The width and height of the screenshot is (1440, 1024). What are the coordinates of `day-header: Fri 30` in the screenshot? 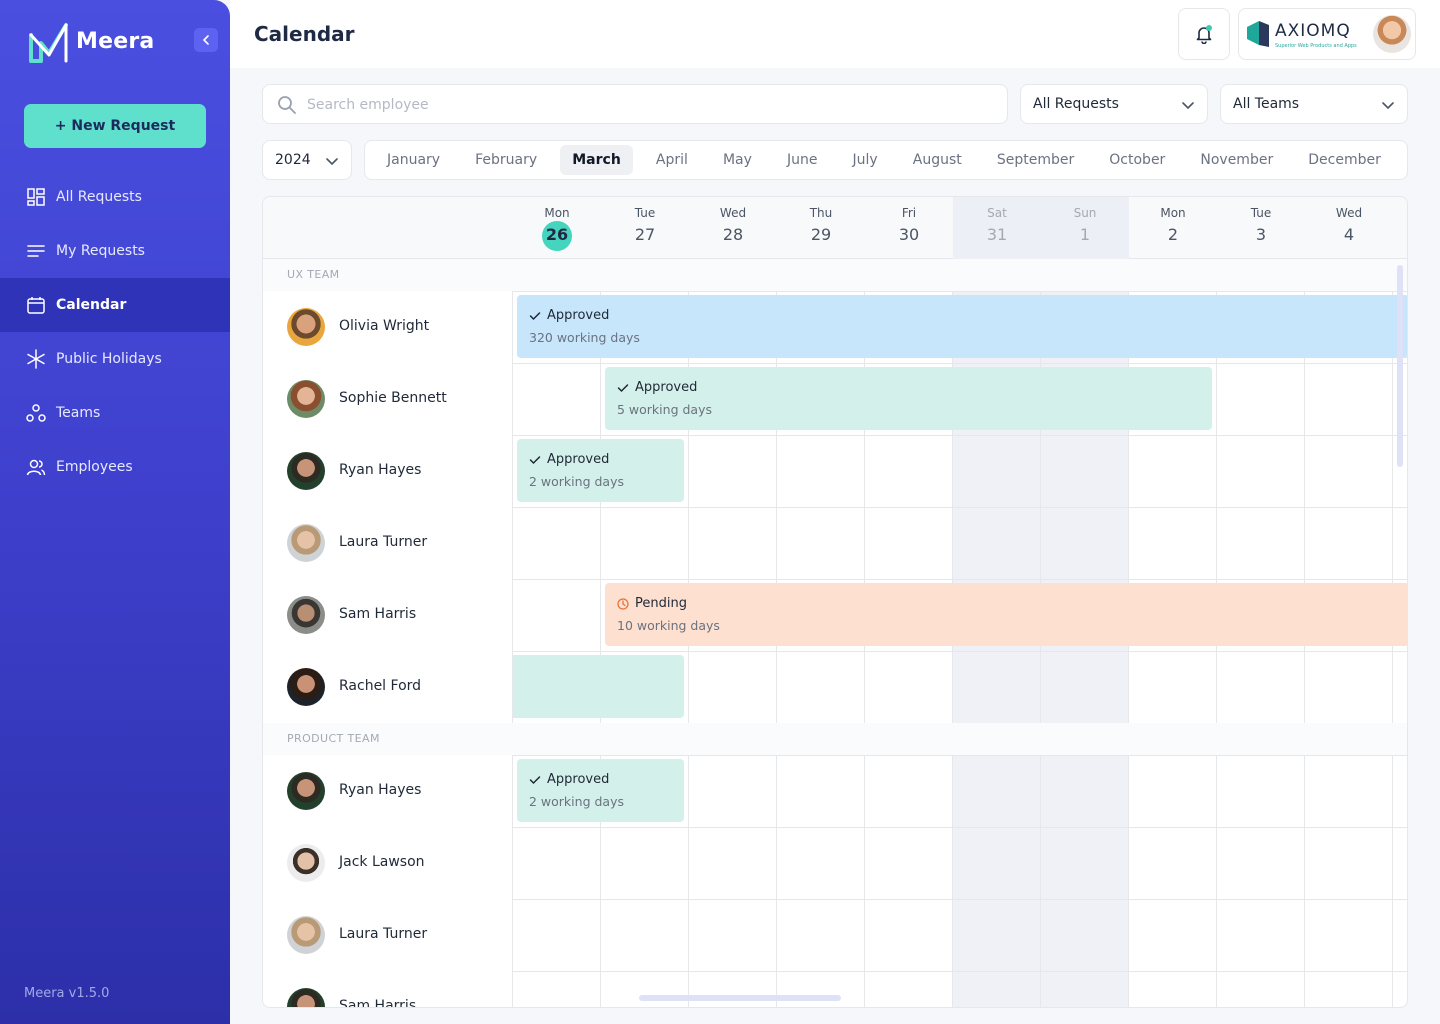 It's located at (909, 228).